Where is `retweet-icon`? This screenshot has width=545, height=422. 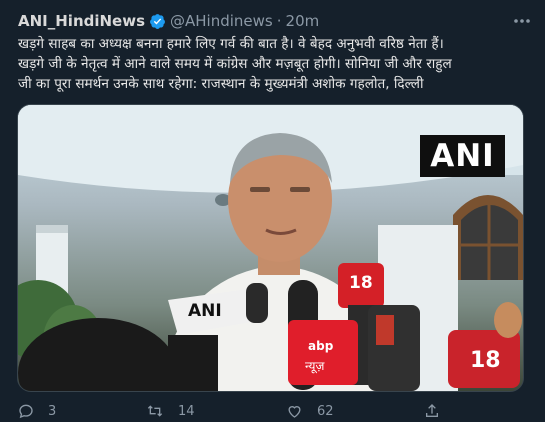
retweet-icon is located at coordinates (155, 411).